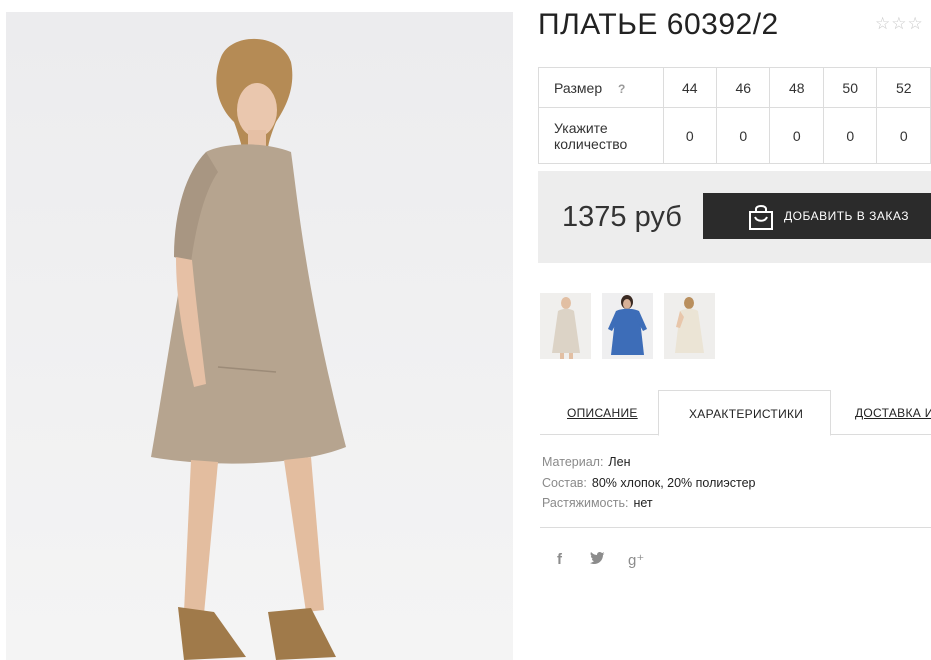 The image size is (931, 660). I want to click on spec-key: Состав:, so click(564, 482).